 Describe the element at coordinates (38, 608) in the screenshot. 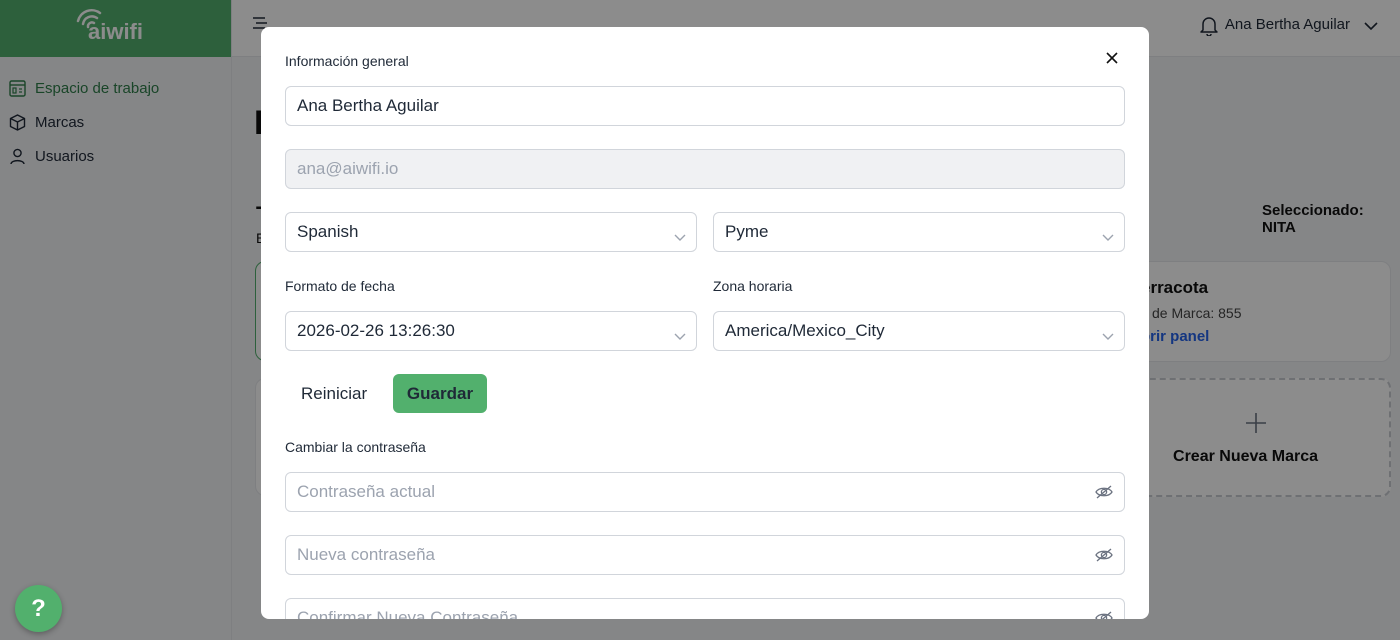

I see `help-button: ?` at that location.